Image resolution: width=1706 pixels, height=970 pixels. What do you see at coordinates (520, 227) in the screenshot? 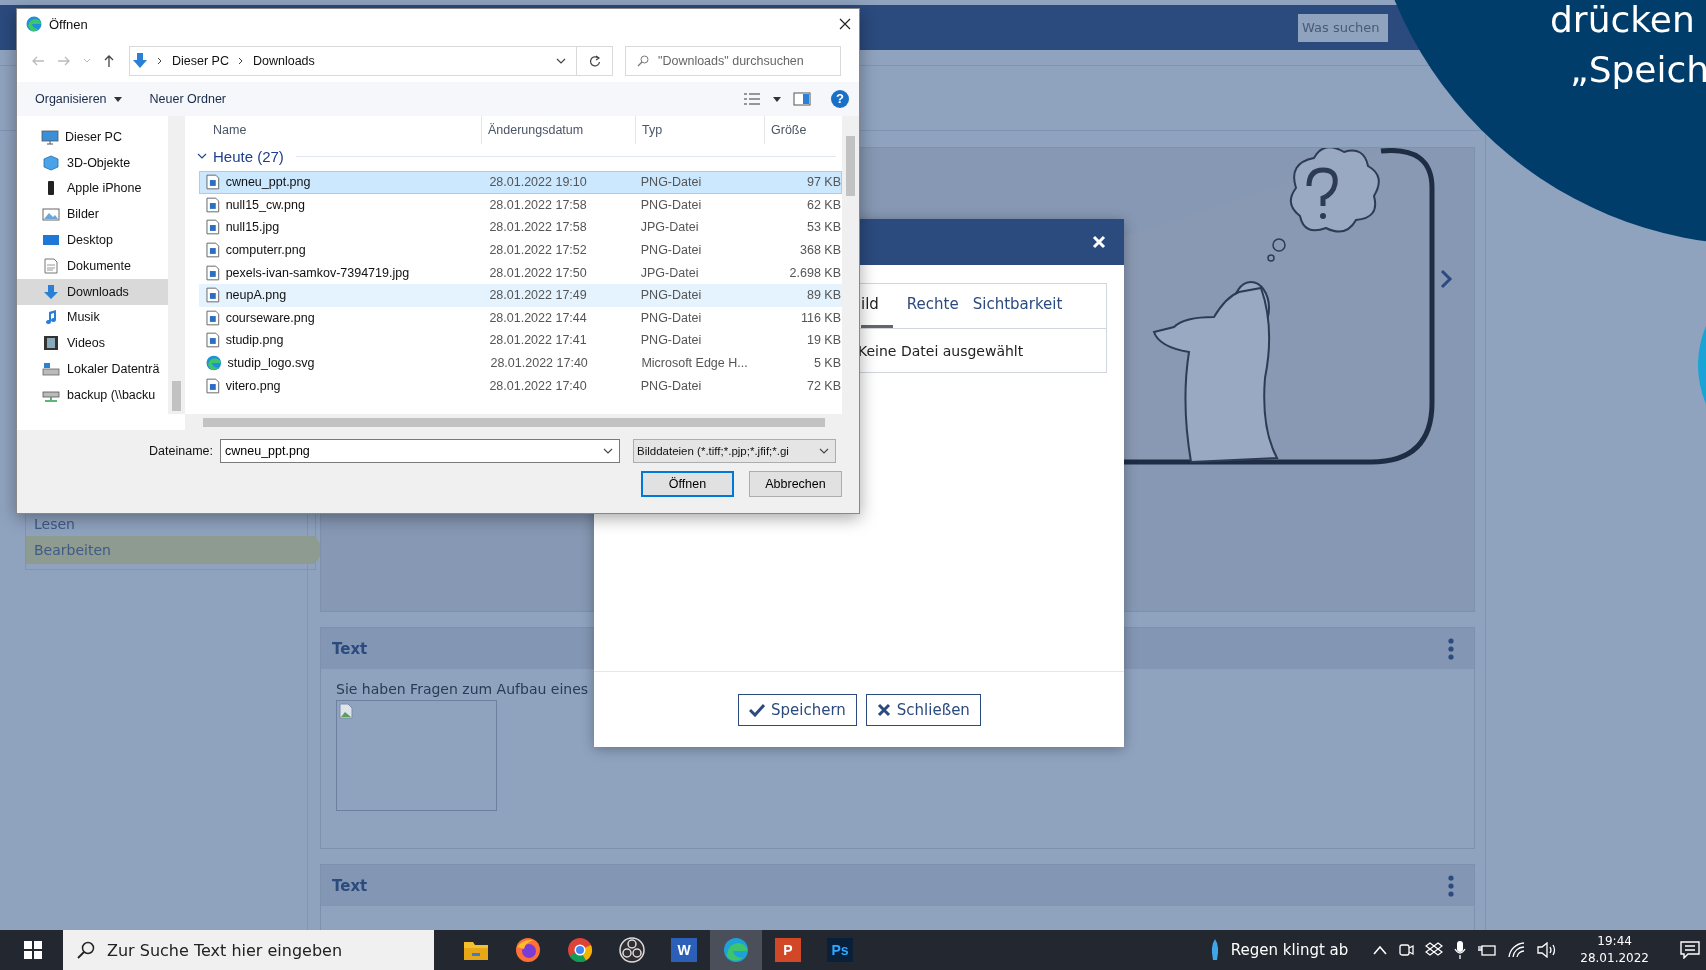
I see `file-row: null15.jpg 28.01.2022 17:58 JPG-Datei 53 KB` at bounding box center [520, 227].